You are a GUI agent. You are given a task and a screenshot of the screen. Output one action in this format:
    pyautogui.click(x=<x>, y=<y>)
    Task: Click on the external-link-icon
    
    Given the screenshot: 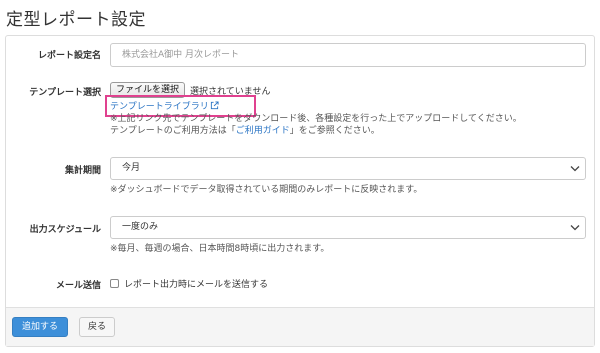 What is the action you would take?
    pyautogui.click(x=214, y=105)
    